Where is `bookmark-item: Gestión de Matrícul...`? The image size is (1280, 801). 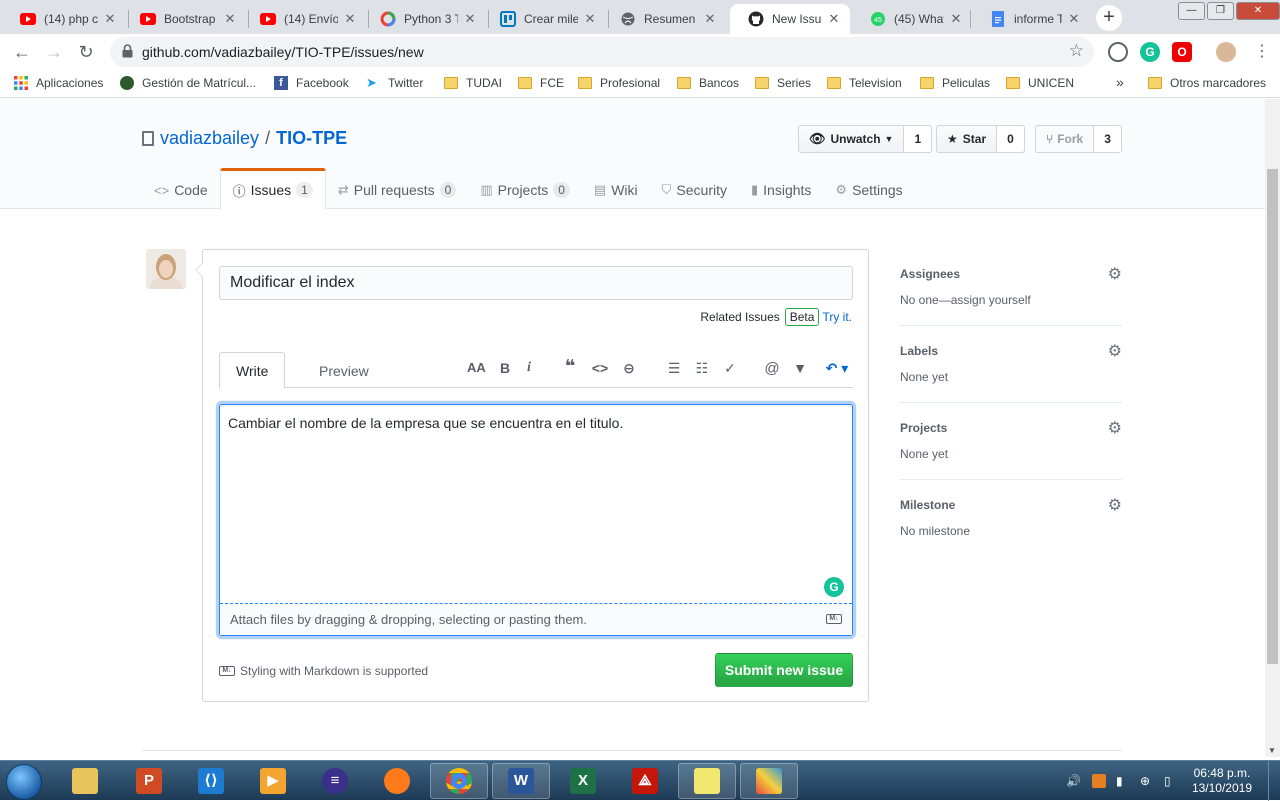 bookmark-item: Gestión de Matrícul... is located at coordinates (188, 83).